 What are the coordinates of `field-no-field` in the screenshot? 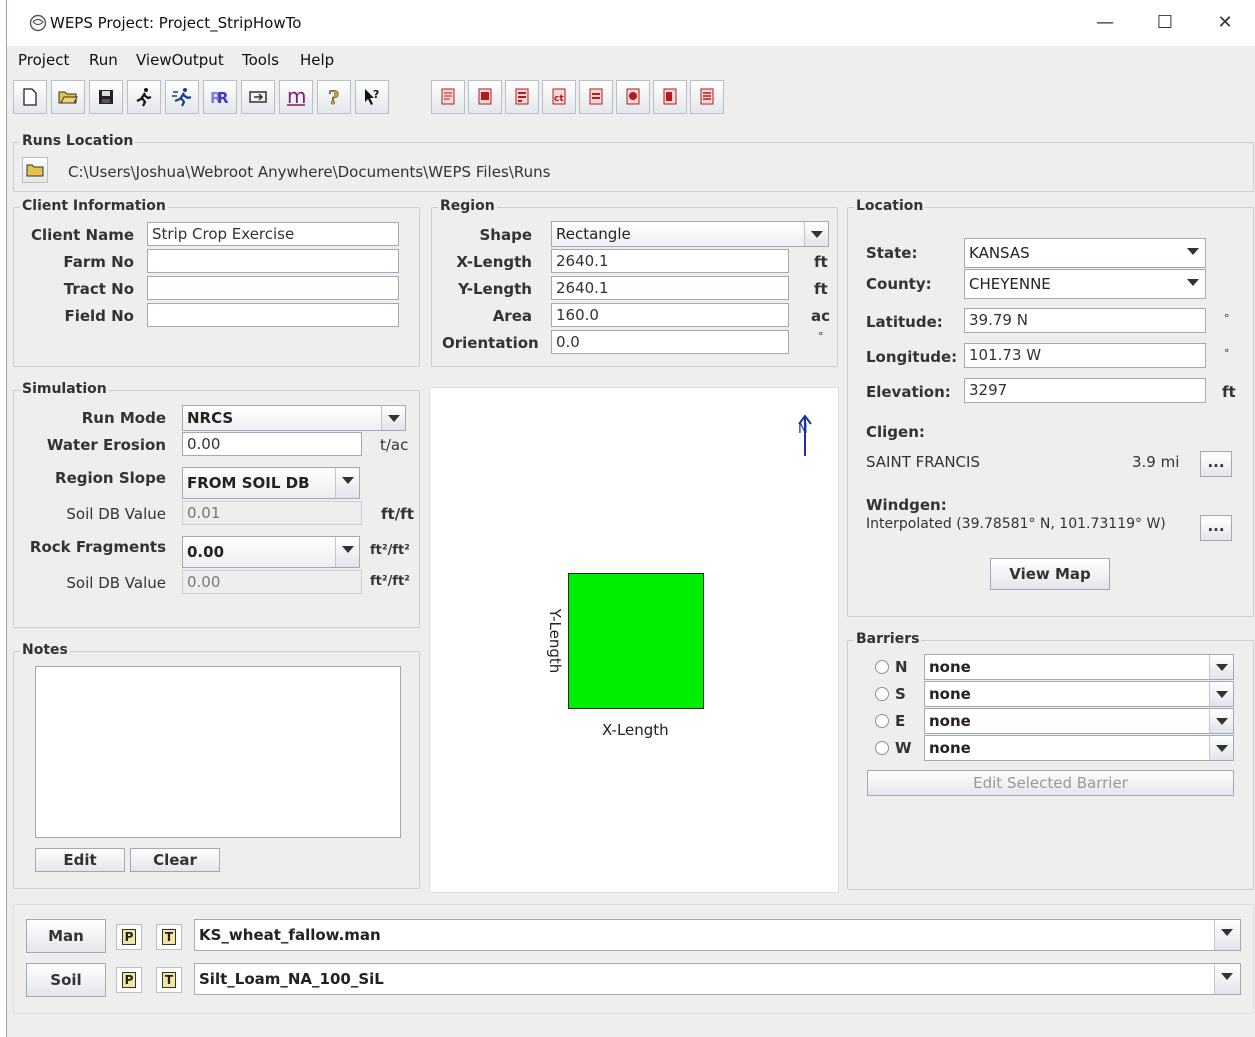 It's located at (273, 315).